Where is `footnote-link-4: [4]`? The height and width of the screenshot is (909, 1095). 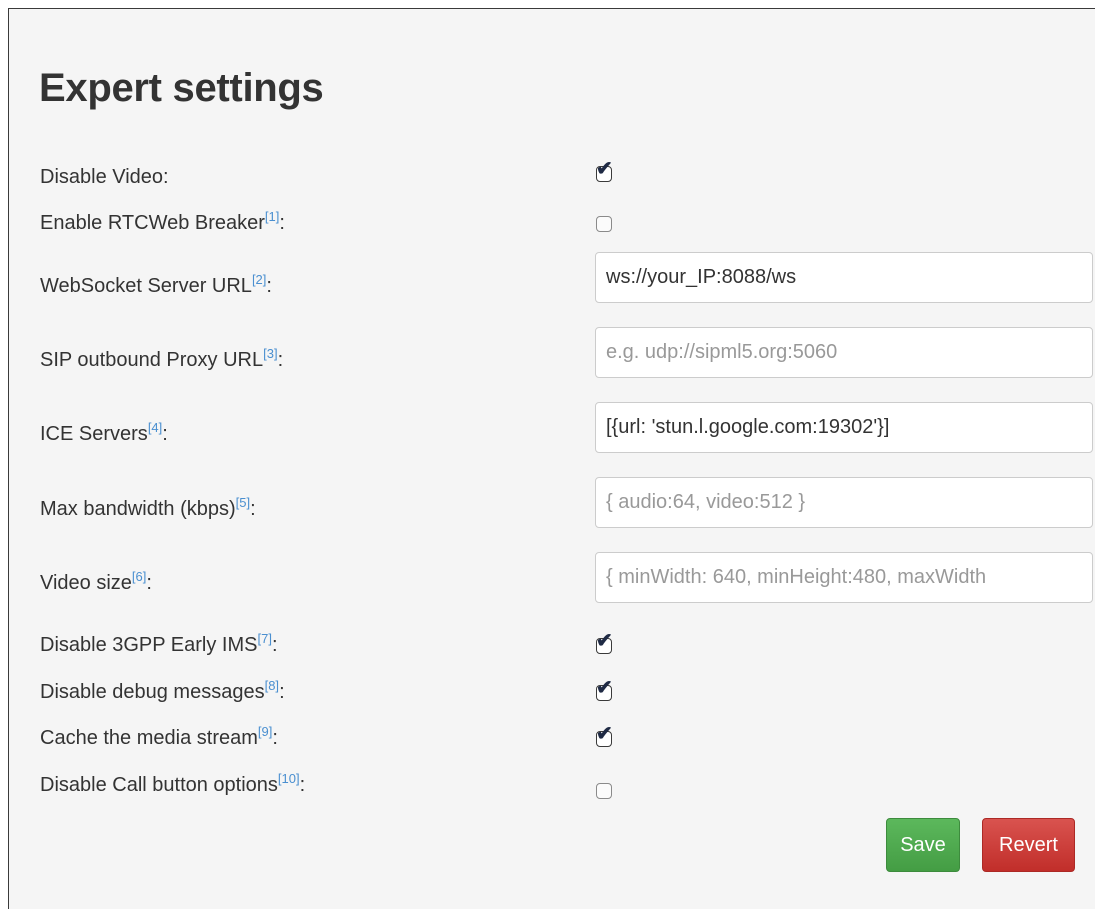
footnote-link-4: [4] is located at coordinates (155, 427).